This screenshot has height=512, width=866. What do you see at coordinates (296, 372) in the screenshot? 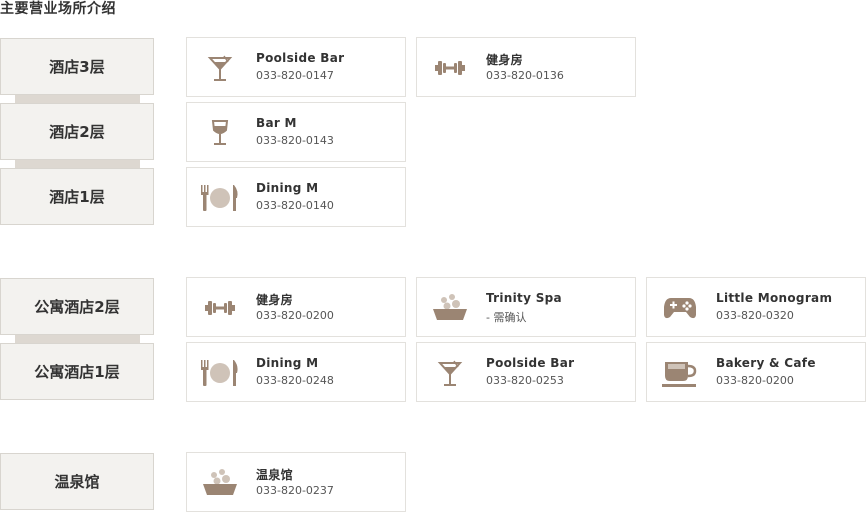
I see `venue-card-dining-m: Dining M 033-820-0248` at bounding box center [296, 372].